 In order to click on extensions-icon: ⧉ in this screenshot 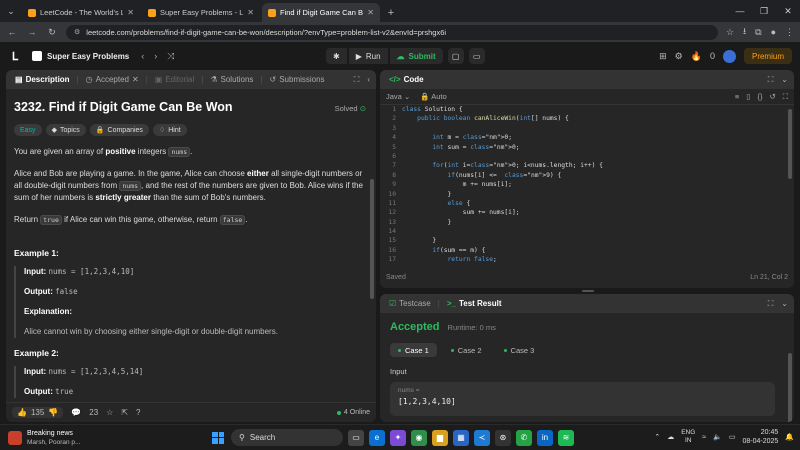, I will do `click(758, 32)`.